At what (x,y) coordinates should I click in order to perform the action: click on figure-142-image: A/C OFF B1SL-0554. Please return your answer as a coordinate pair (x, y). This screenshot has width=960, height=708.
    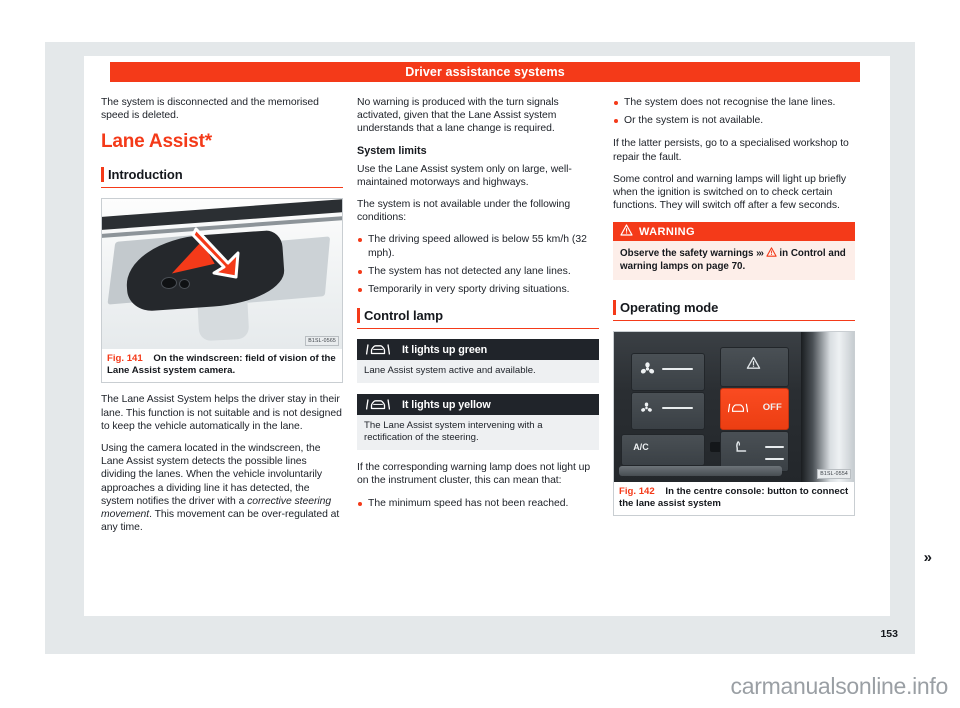
    Looking at the image, I should click on (734, 407).